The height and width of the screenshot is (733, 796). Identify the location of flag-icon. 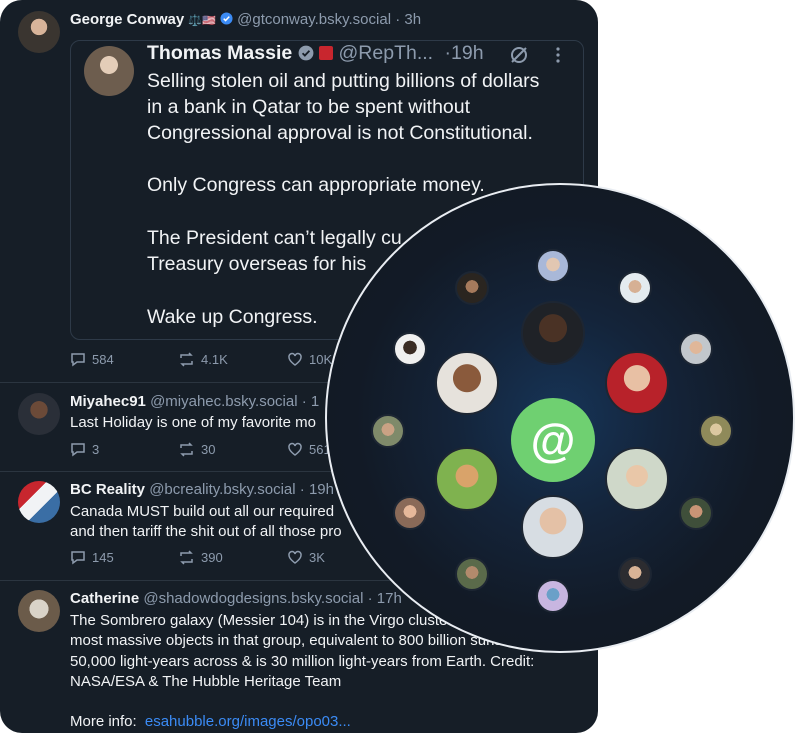
(326, 53).